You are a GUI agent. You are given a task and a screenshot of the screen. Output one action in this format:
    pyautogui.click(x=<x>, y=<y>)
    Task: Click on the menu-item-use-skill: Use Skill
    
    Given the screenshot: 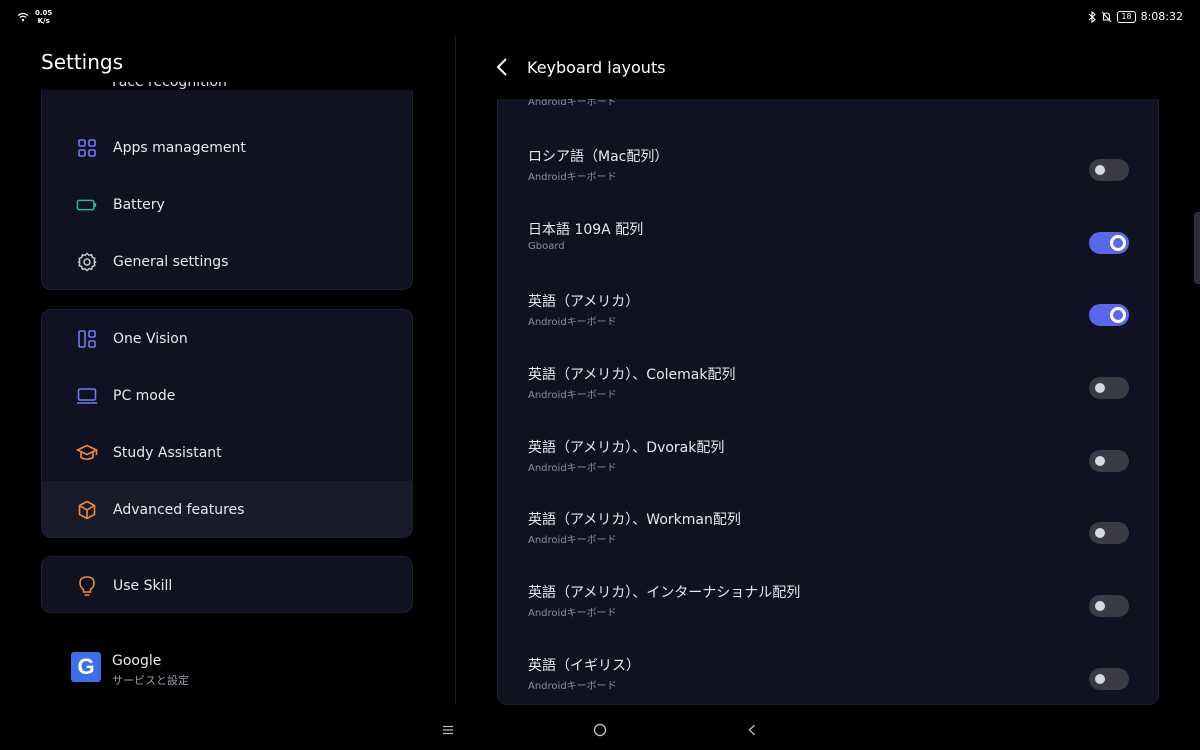 What is the action you would take?
    pyautogui.click(x=227, y=584)
    